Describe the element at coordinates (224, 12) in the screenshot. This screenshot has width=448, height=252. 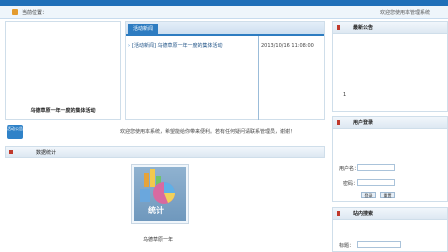
I see `breadcrumb: 当前位置： 欢迎您使用本管理系统` at that location.